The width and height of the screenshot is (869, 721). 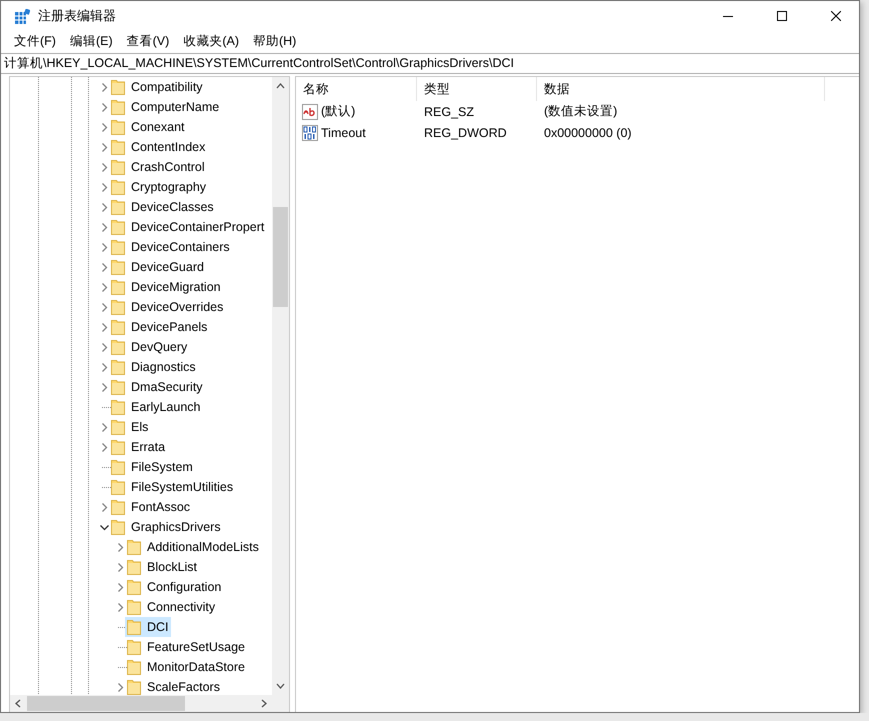 What do you see at coordinates (77, 16) in the screenshot?
I see `window-title: 注册表编辑器` at bounding box center [77, 16].